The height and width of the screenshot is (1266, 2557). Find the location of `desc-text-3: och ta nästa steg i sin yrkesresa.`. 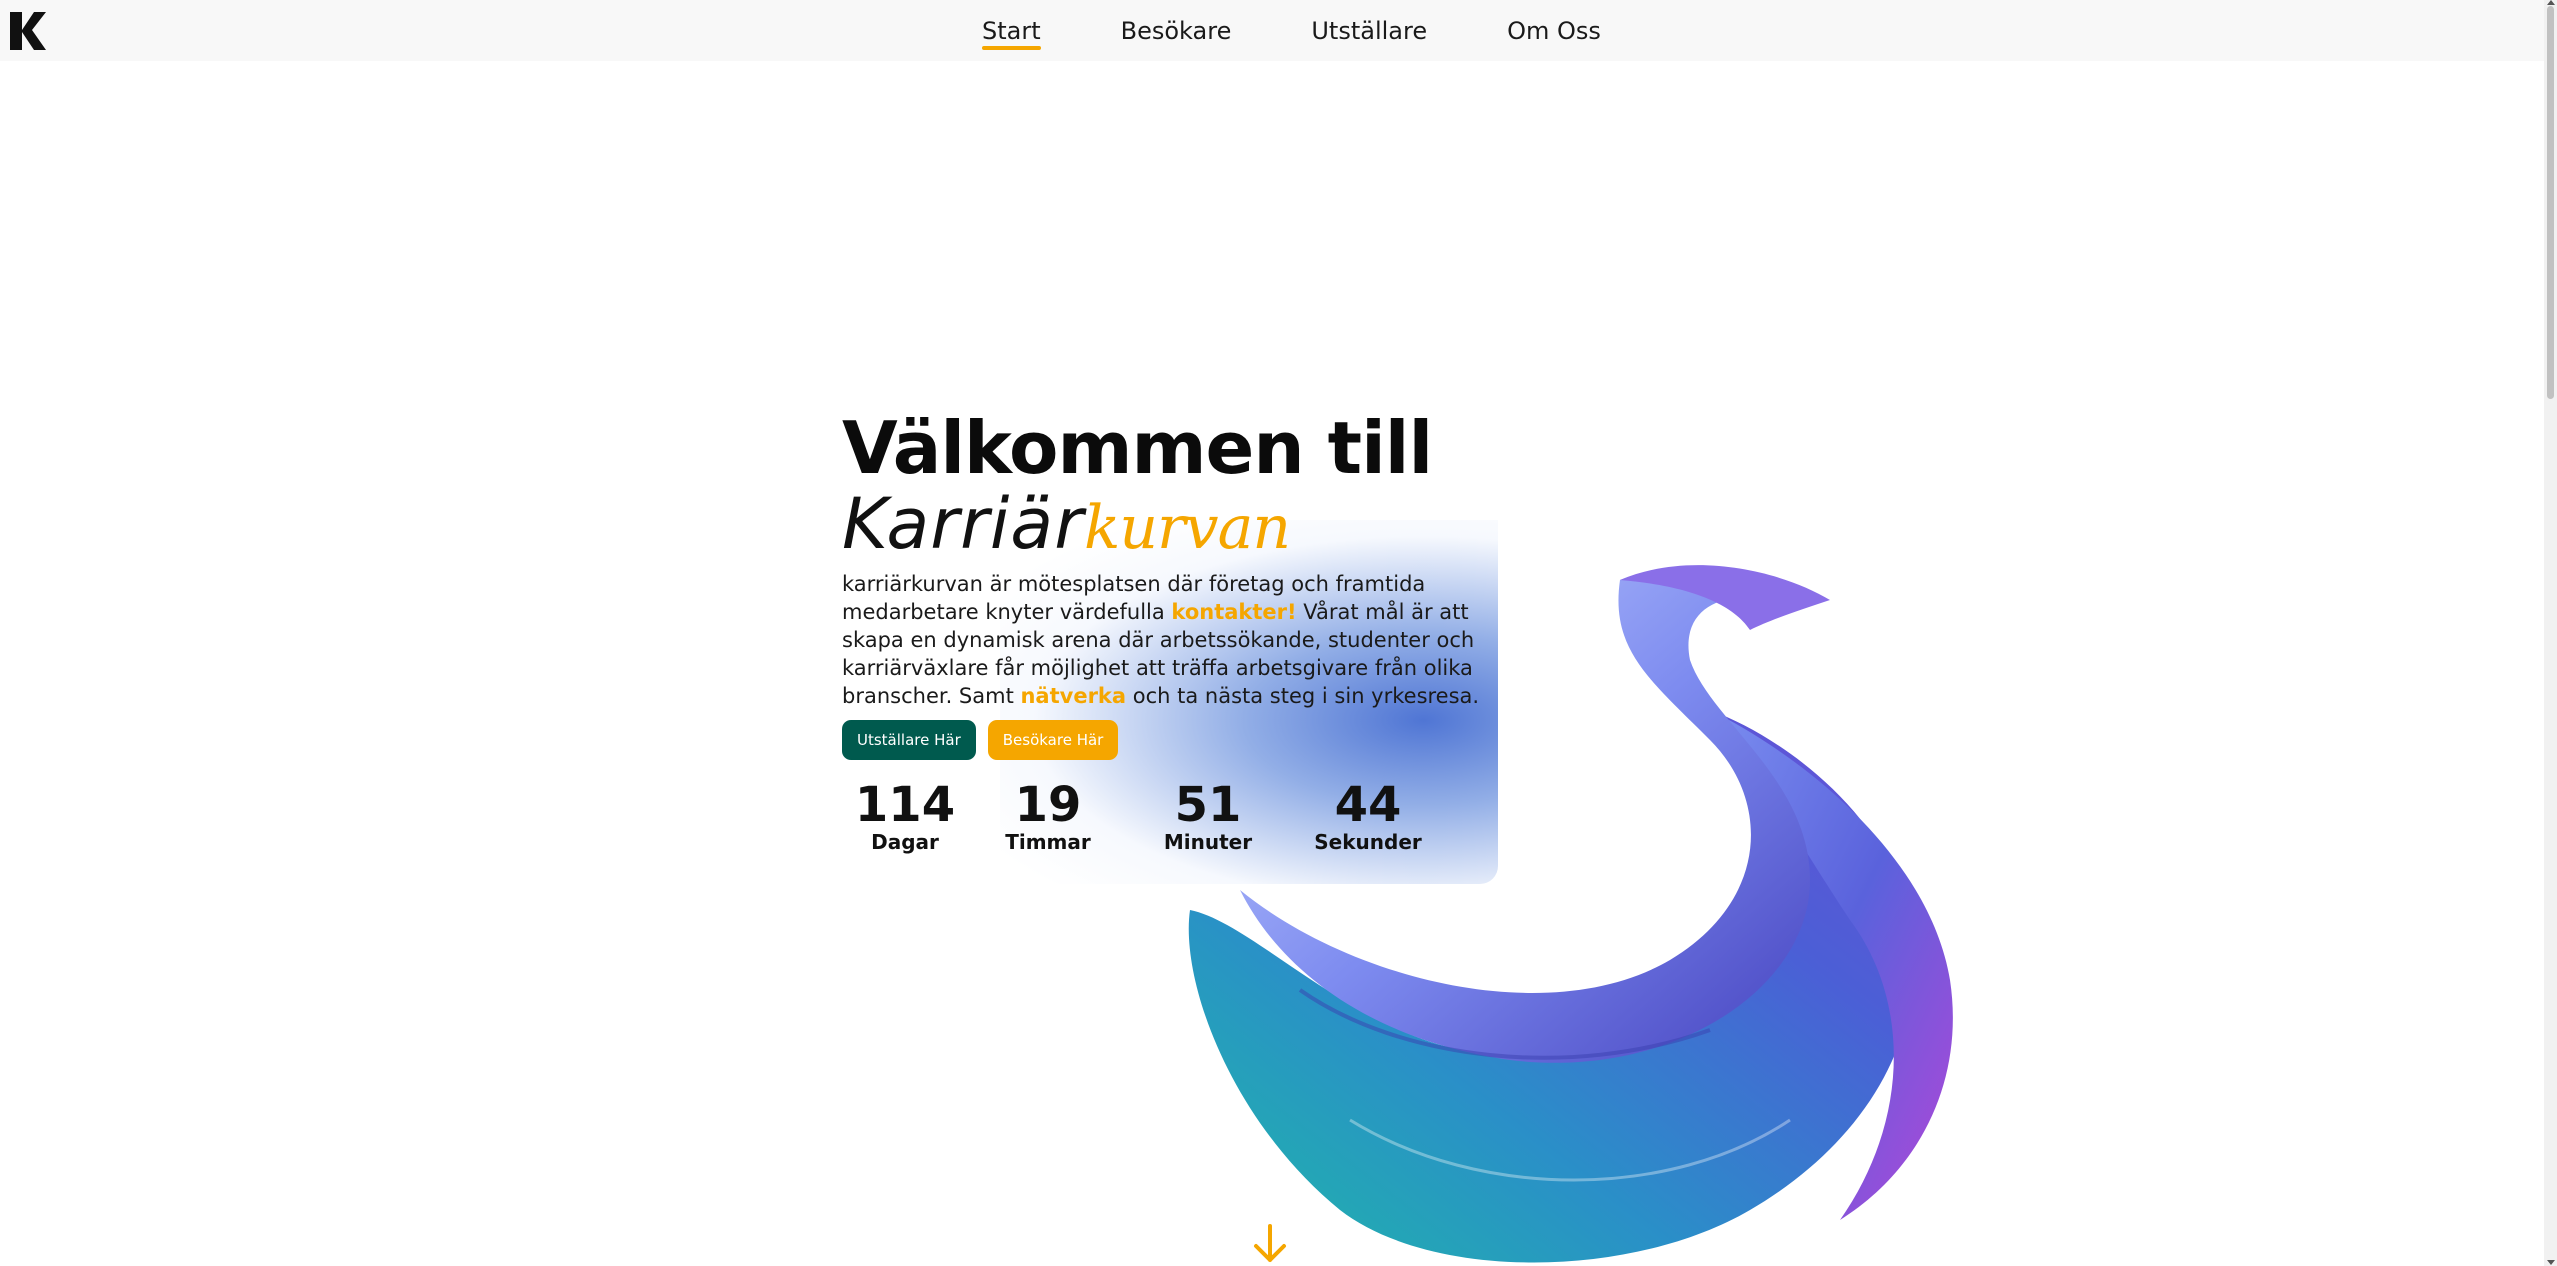

desc-text-3: och ta nästa steg i sin yrkesresa. is located at coordinates (1303, 696).